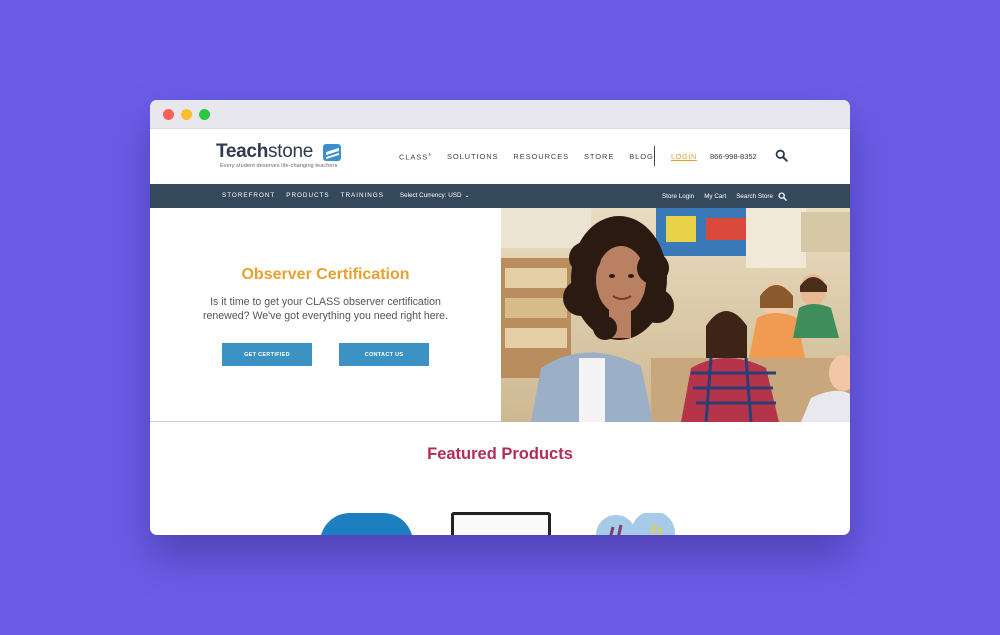 The width and height of the screenshot is (1000, 635). Describe the element at coordinates (168, 114) in the screenshot. I see `close-window-button` at that location.